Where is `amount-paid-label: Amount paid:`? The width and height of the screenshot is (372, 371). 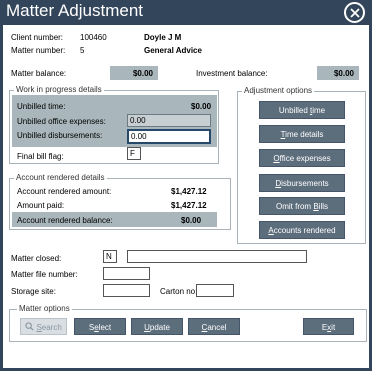
amount-paid-label: Amount paid: is located at coordinates (41, 205).